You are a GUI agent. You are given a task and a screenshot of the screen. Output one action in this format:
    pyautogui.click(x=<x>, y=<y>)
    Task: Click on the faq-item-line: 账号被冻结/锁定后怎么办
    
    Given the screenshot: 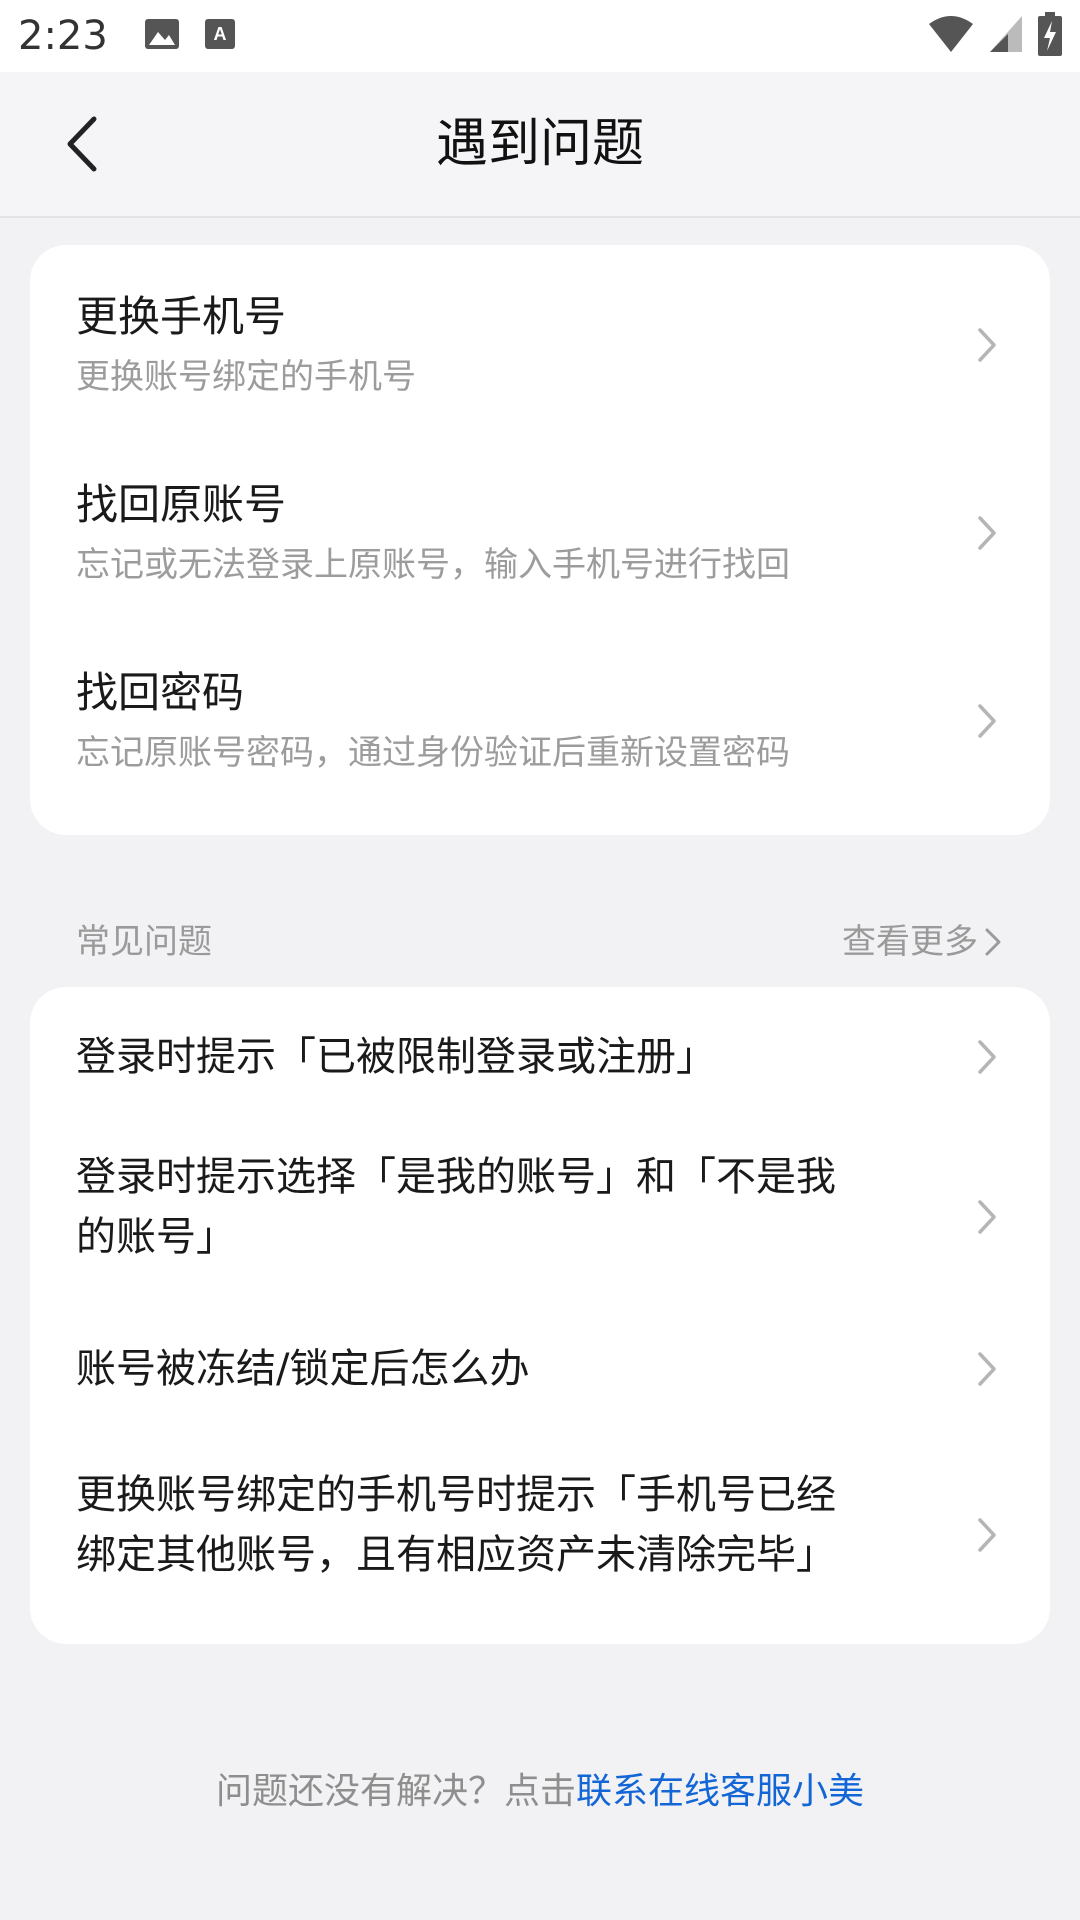 What is the action you would take?
    pyautogui.click(x=303, y=1369)
    